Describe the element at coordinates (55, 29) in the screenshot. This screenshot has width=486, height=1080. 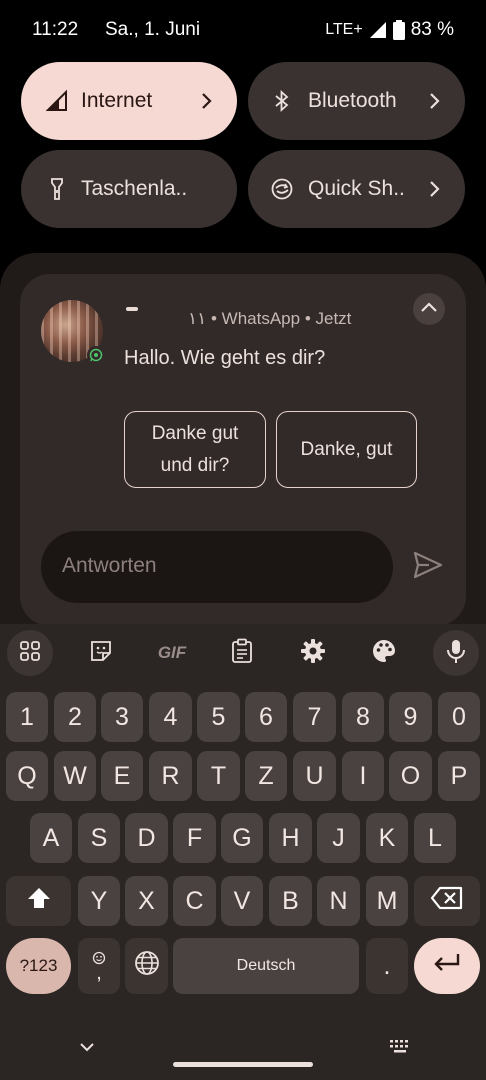
I see `clock: 11:22` at that location.